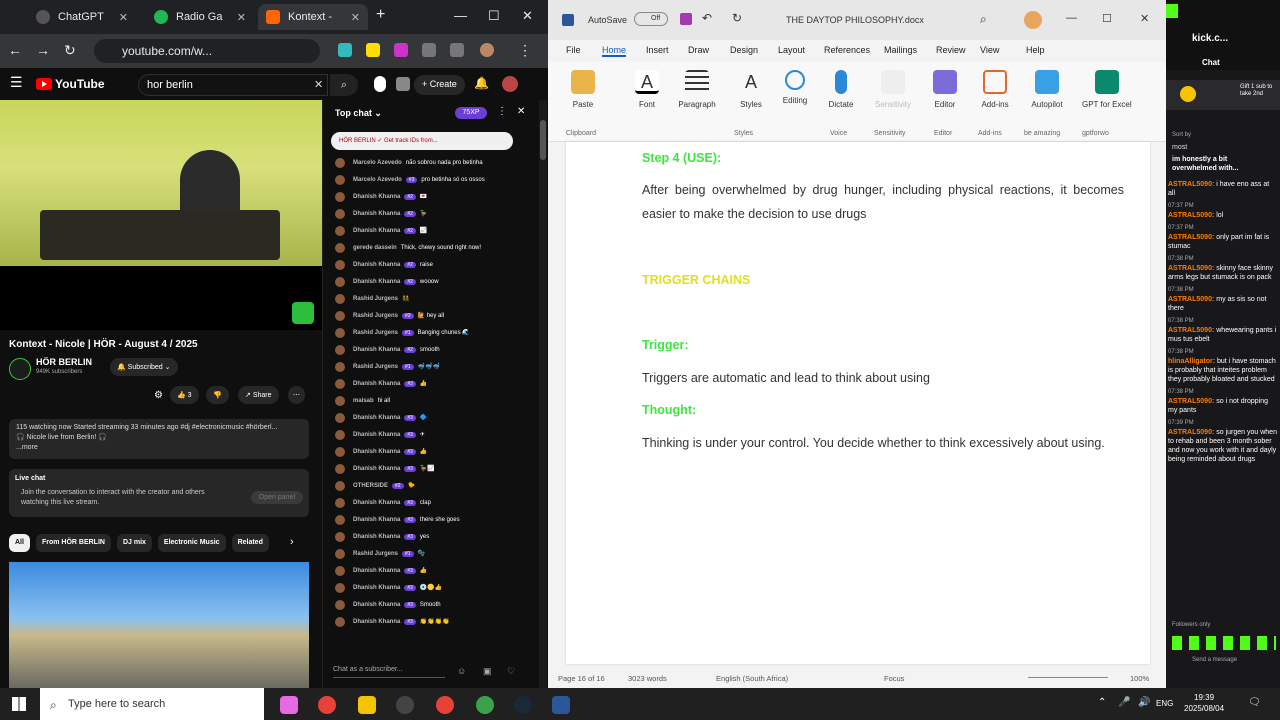 This screenshot has width=1280, height=720. Describe the element at coordinates (430, 434) in the screenshot. I see `chat-message: Dhanish Khanna #3 ✈` at that location.